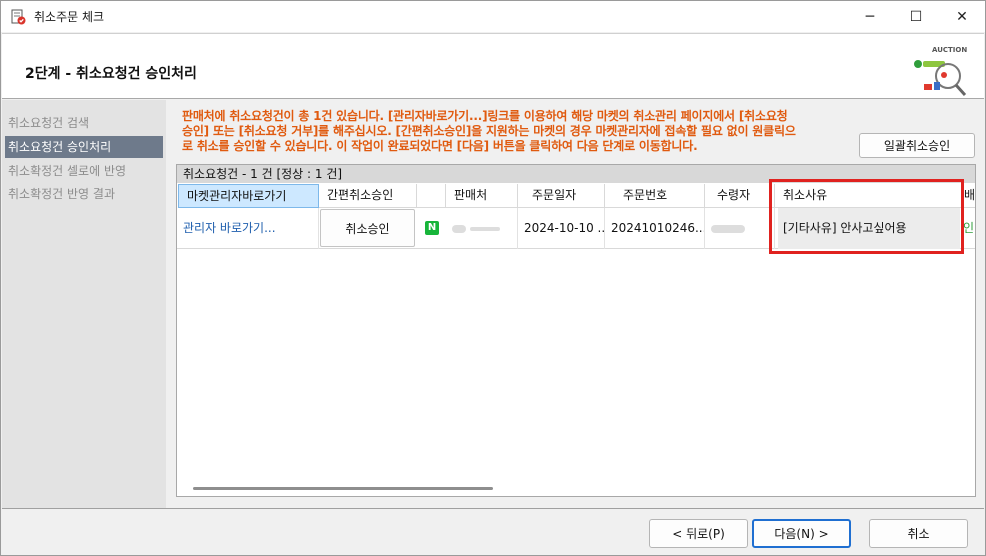 The image size is (986, 556). What do you see at coordinates (968, 196) in the screenshot?
I see `column-extra: 배` at bounding box center [968, 196].